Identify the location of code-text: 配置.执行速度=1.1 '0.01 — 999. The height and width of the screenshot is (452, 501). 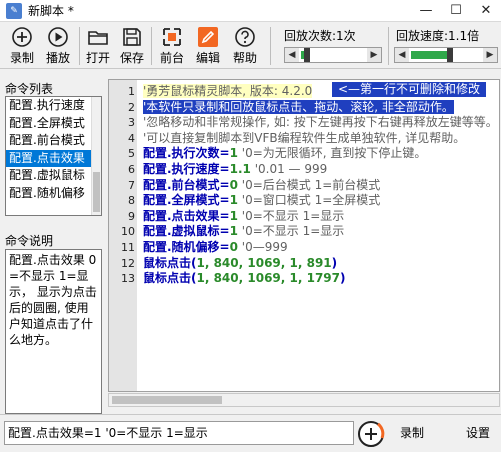
(235, 170).